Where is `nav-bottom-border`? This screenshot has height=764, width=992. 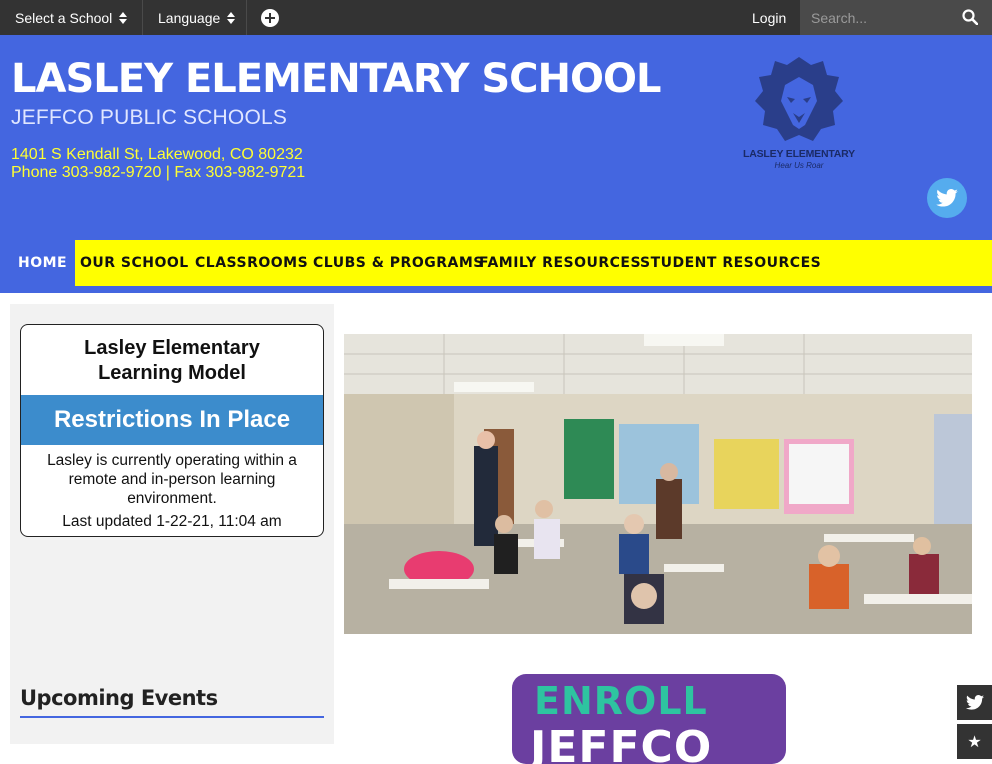
nav-bottom-border is located at coordinates (496, 289).